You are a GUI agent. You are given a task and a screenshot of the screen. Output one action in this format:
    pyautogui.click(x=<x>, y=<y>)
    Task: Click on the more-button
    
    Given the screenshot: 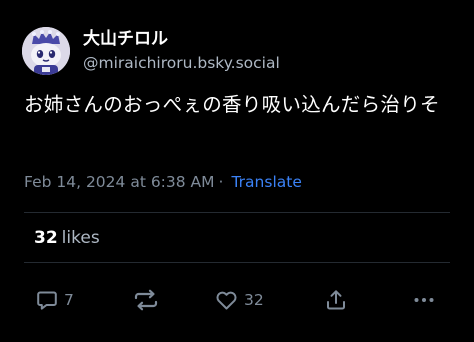 What is the action you would take?
    pyautogui.click(x=424, y=300)
    